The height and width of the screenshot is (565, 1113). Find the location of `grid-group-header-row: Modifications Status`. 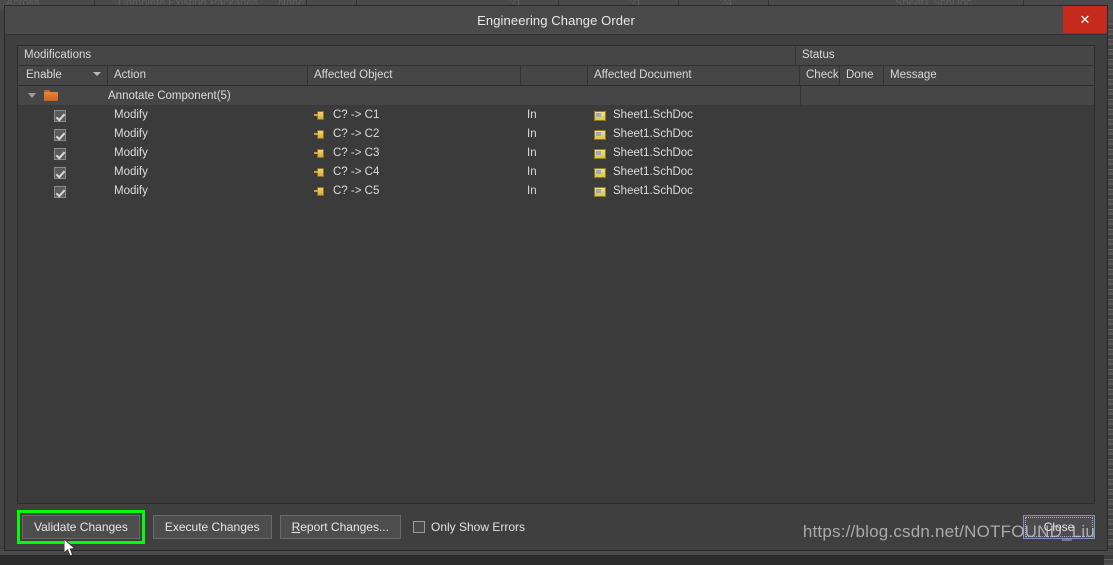

grid-group-header-row: Modifications Status is located at coordinates (556, 56).